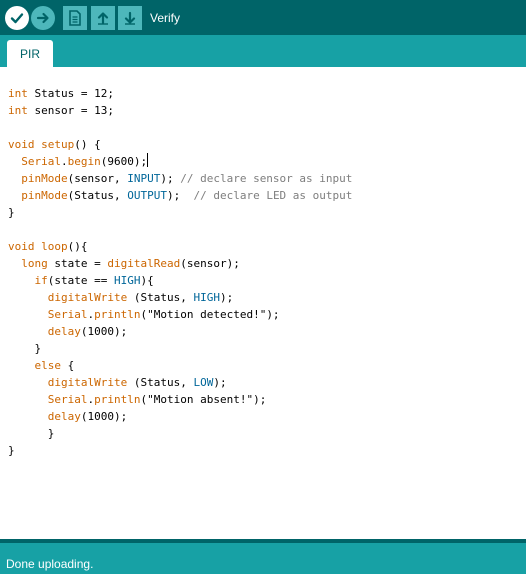  Describe the element at coordinates (144, 178) in the screenshot. I see `code-token: INPUT` at that location.